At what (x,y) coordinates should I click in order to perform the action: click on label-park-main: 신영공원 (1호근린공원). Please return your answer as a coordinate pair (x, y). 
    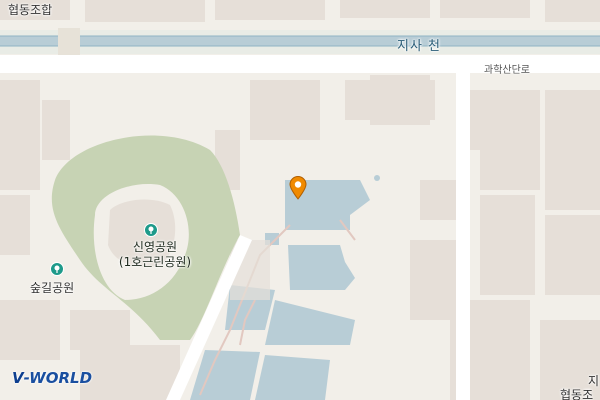
    Looking at the image, I should click on (155, 255).